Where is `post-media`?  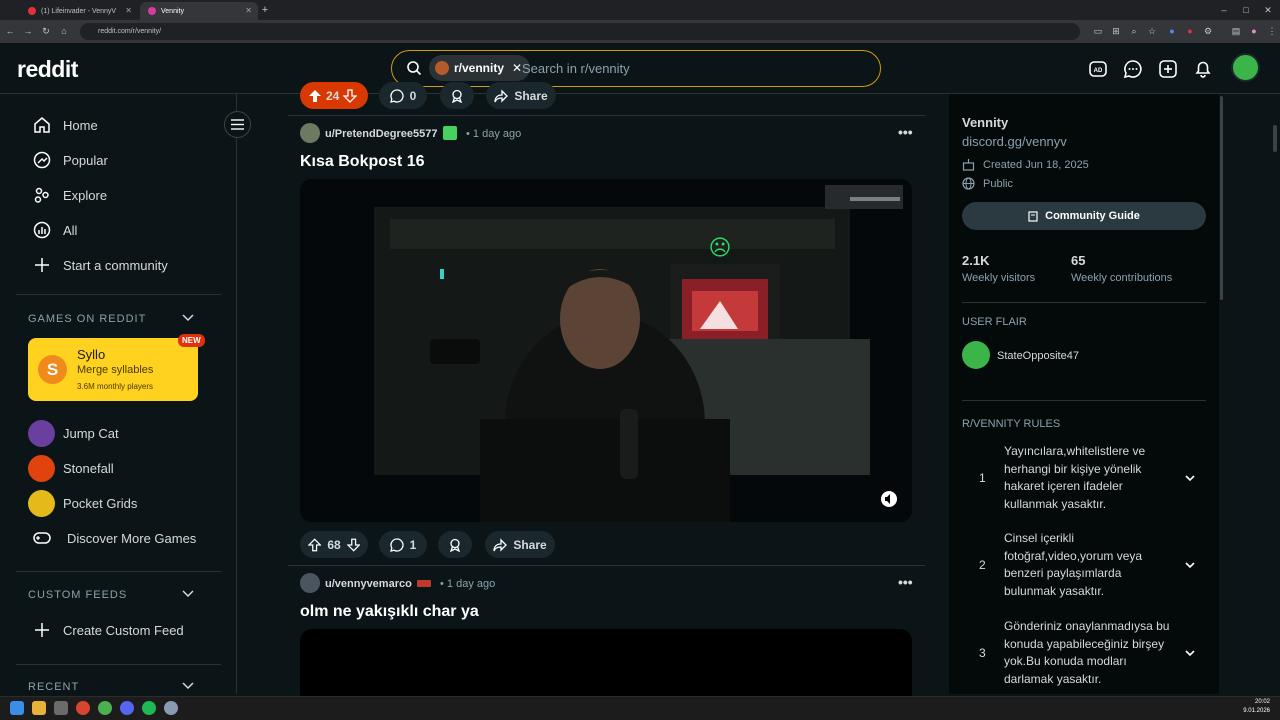
post-media is located at coordinates (606, 662).